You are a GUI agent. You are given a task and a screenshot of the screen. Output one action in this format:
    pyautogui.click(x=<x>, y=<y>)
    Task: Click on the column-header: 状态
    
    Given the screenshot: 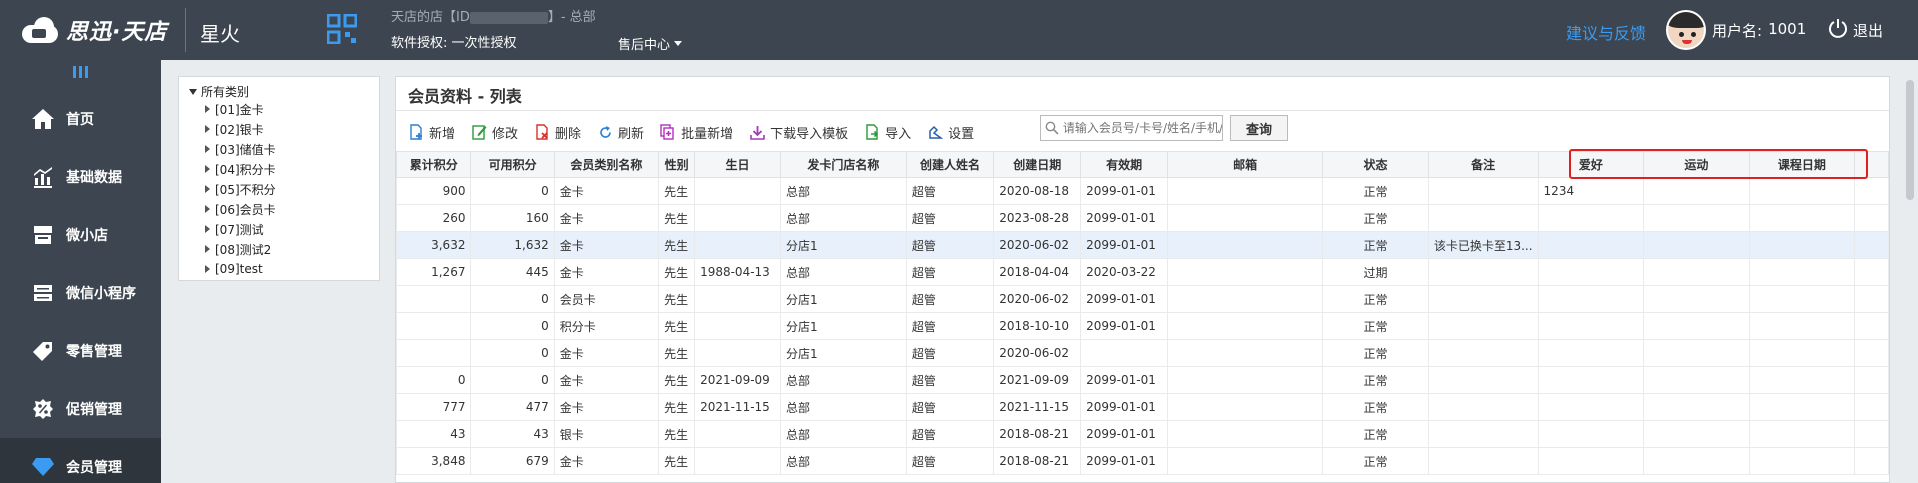 What is the action you would take?
    pyautogui.click(x=1375, y=164)
    